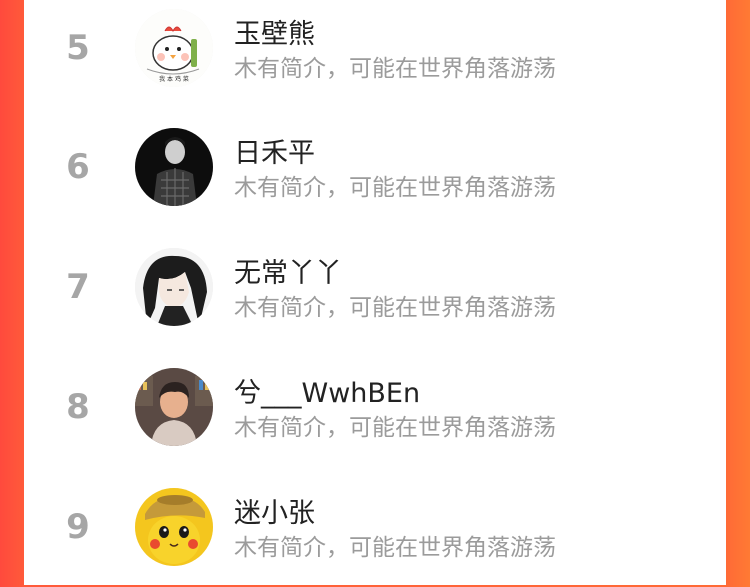 The image size is (750, 587). I want to click on username: 兮___WwhBEn, so click(327, 390).